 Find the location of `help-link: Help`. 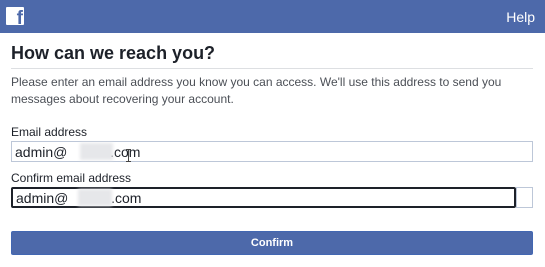

help-link: Help is located at coordinates (520, 17).